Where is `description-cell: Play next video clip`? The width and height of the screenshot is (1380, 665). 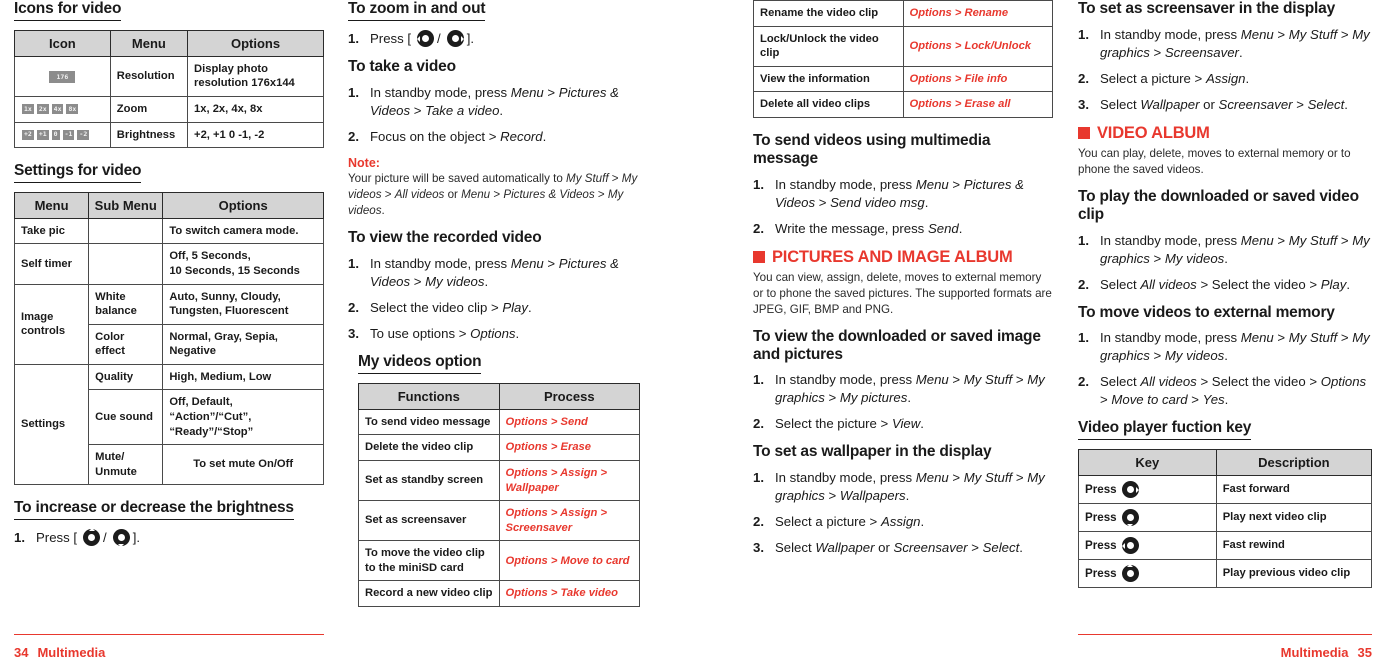
description-cell: Play next video clip is located at coordinates (1294, 518).